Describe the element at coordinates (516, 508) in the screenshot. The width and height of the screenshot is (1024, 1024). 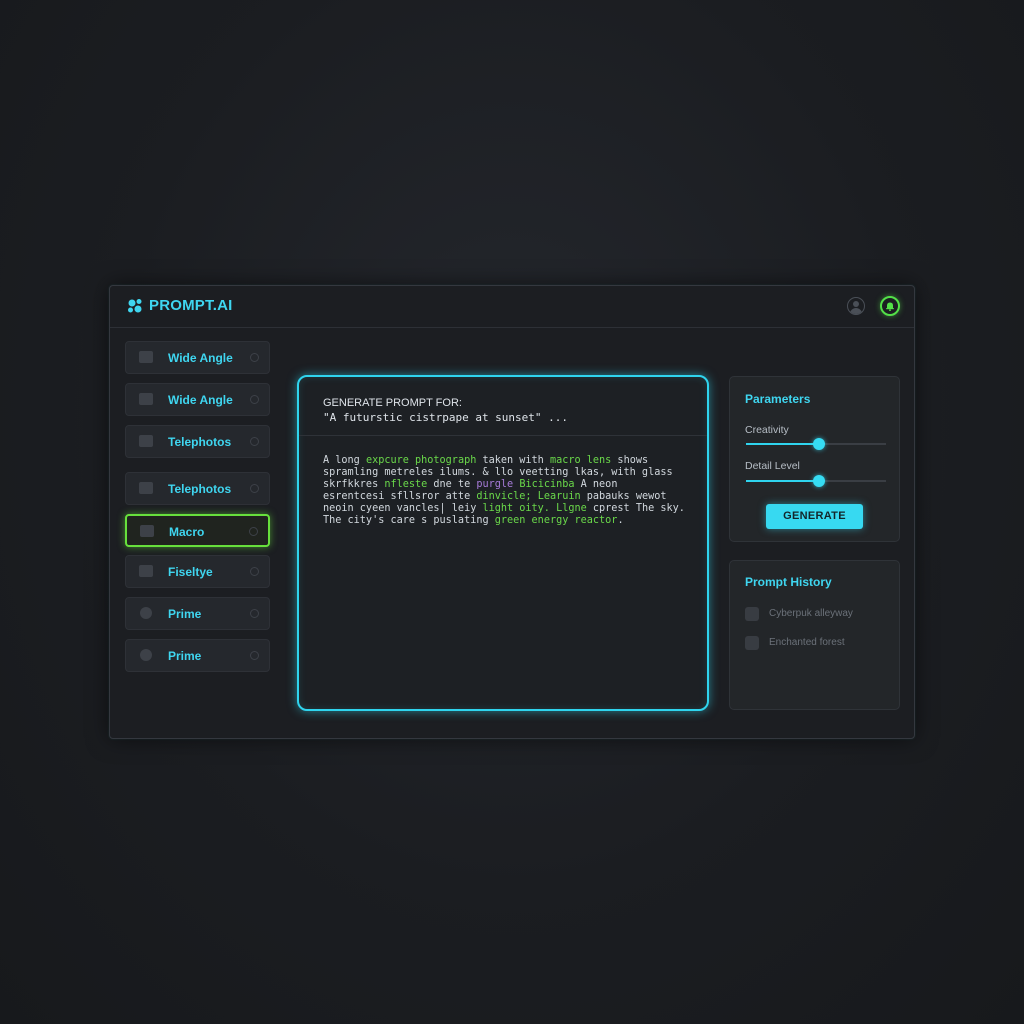
I see `highlighted-term: light oity.` at that location.